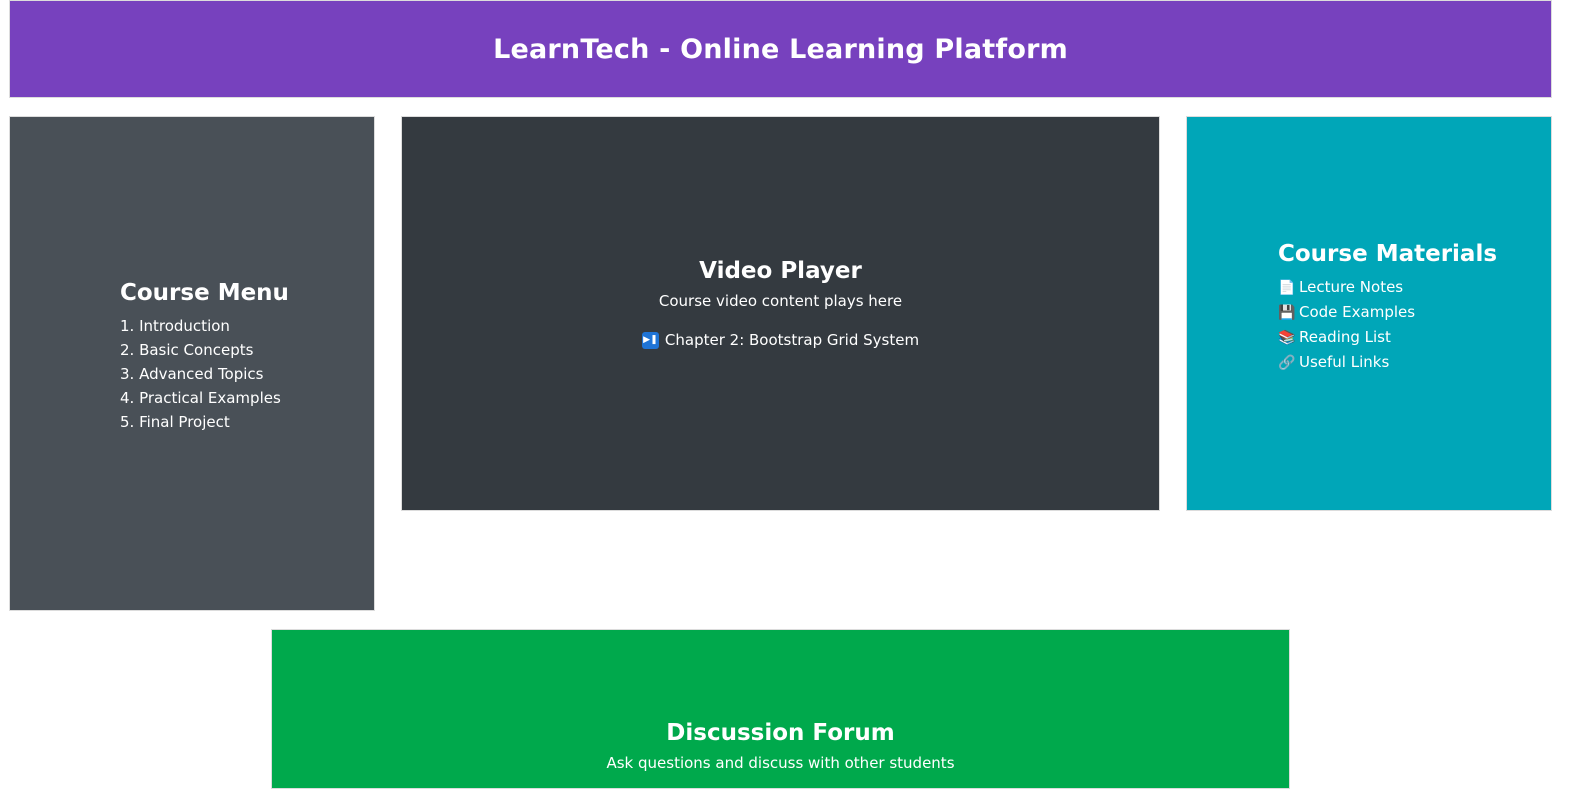 Image resolution: width=1576 pixels, height=789 pixels. I want to click on material-item-label: Lecture Notes, so click(1351, 287).